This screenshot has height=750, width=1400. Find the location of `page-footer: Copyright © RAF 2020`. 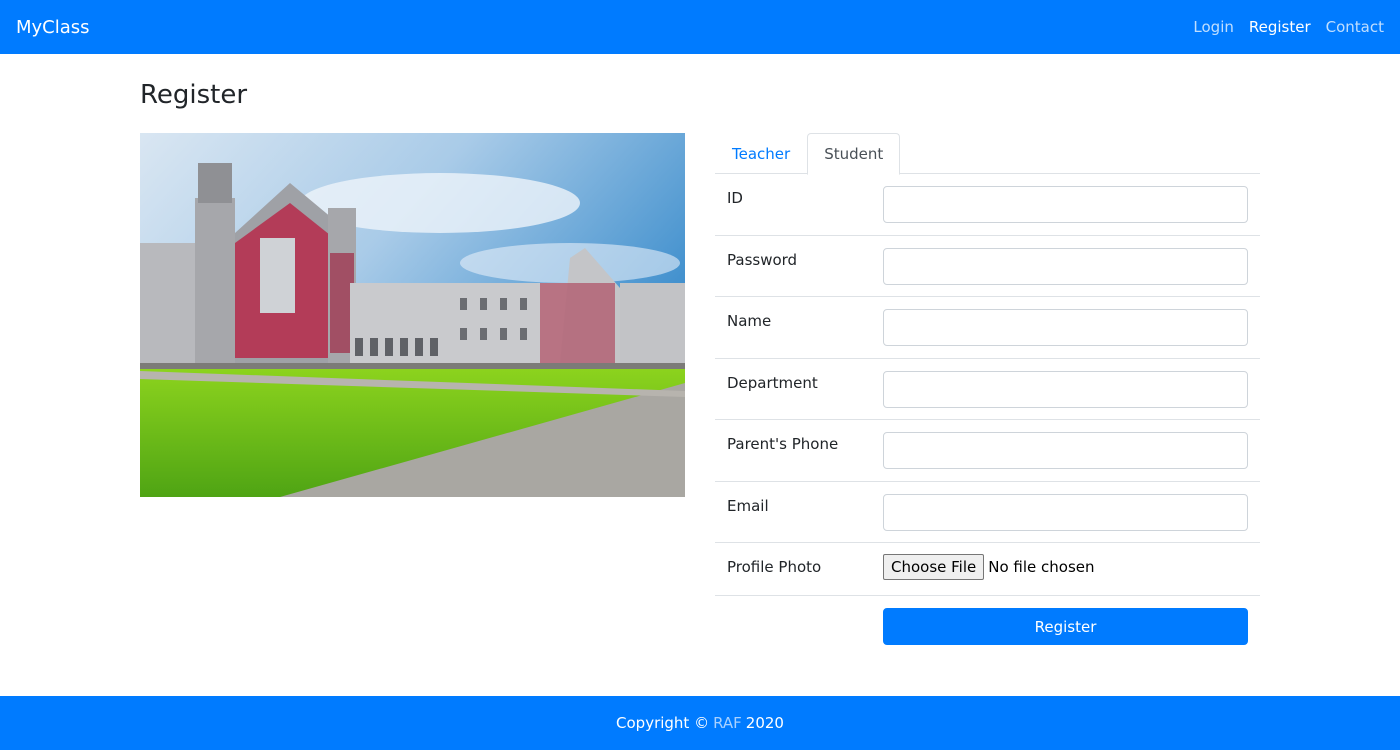

page-footer: Copyright © RAF 2020 is located at coordinates (700, 723).